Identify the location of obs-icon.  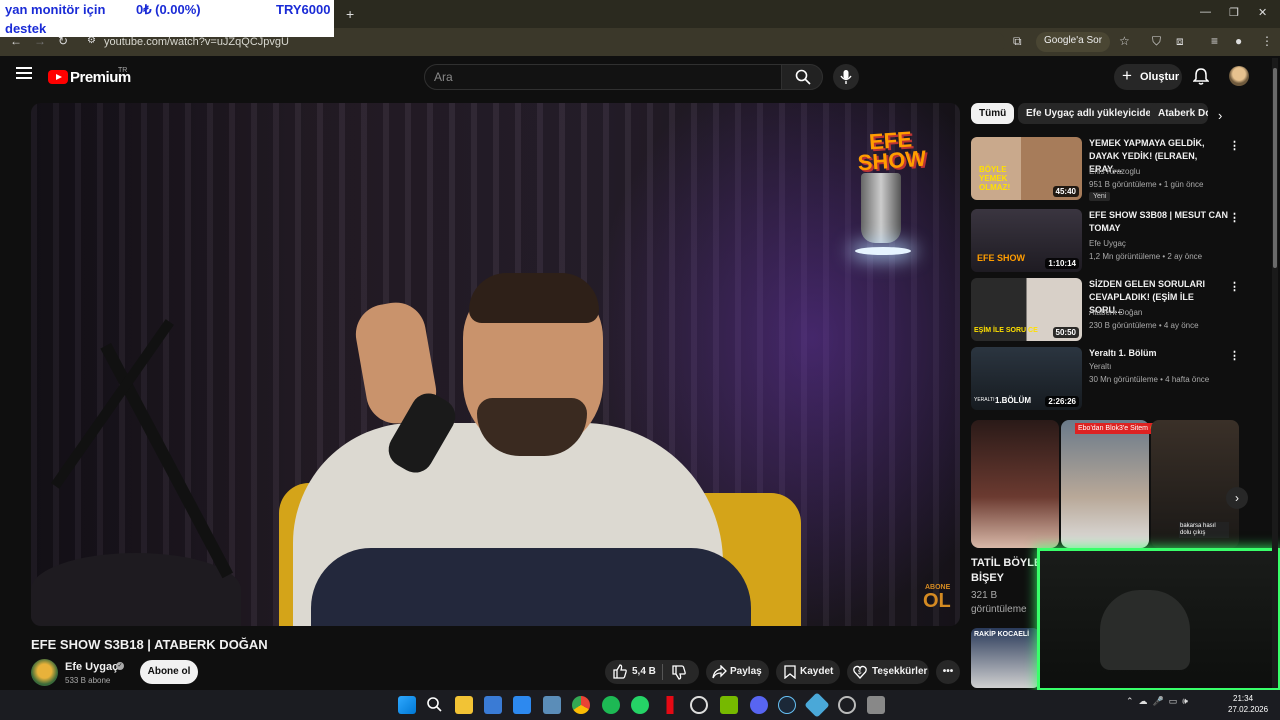
(699, 705).